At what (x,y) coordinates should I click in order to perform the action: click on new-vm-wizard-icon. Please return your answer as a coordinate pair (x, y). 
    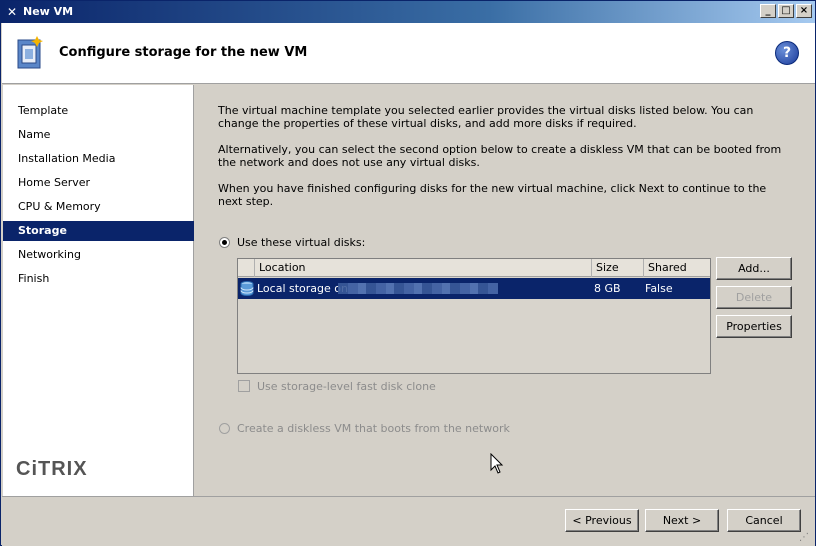
    Looking at the image, I should click on (30, 52).